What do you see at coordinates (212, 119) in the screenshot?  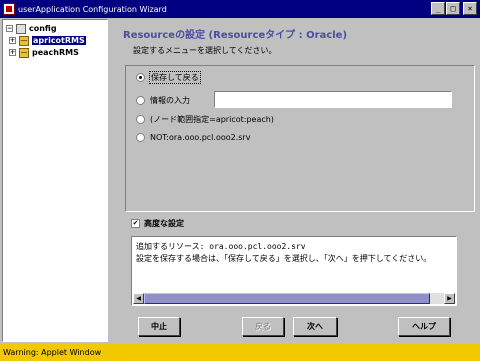 I see `option-label: (ノード範囲指定=apricot:peach)` at bounding box center [212, 119].